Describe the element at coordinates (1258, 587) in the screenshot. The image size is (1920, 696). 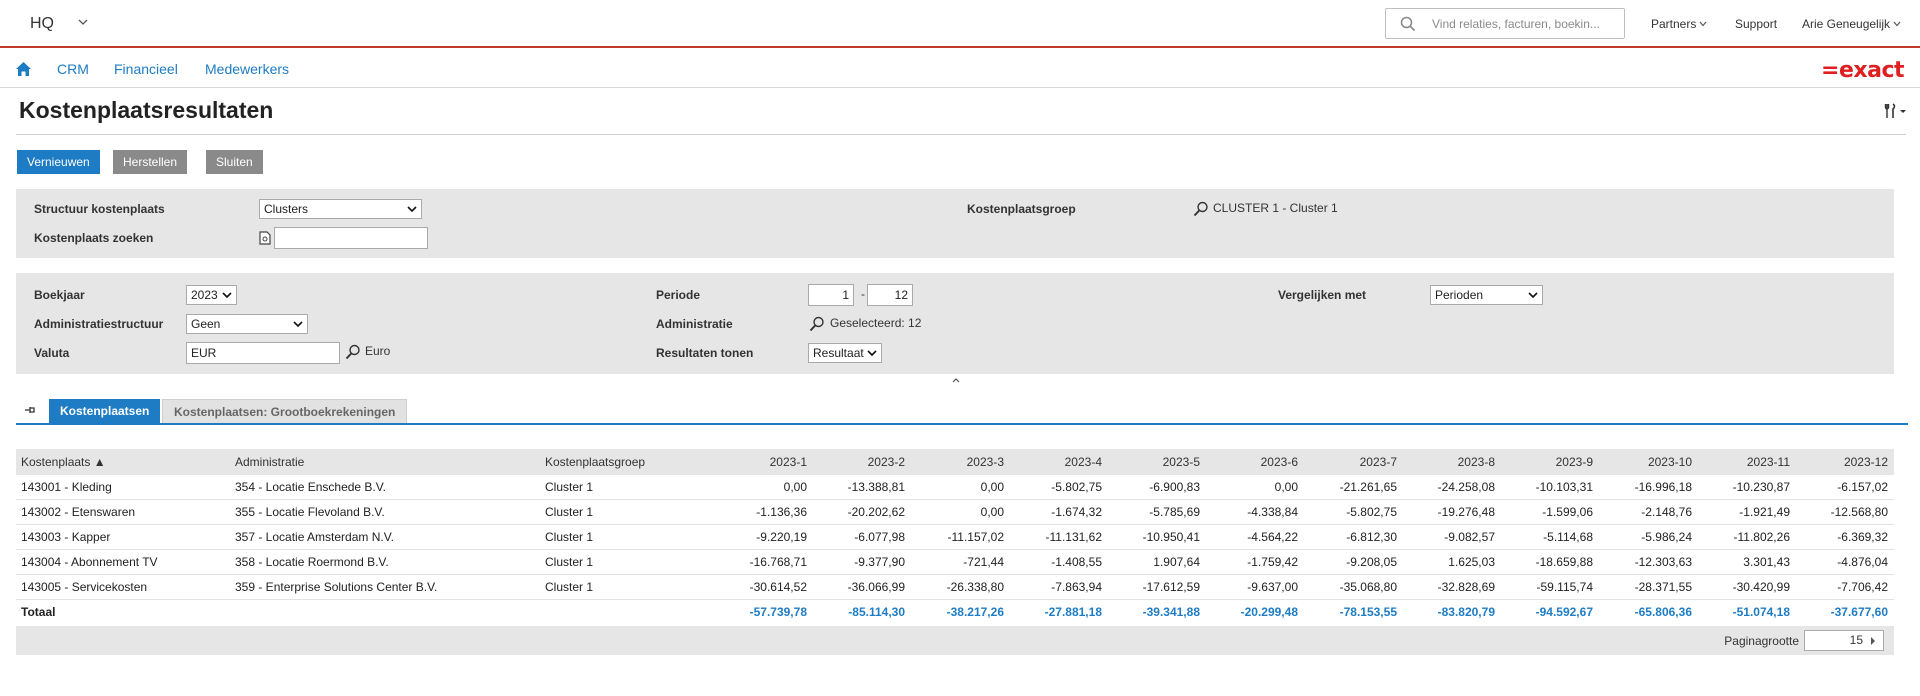
I see `cell-period-value: -9.637,00` at that location.